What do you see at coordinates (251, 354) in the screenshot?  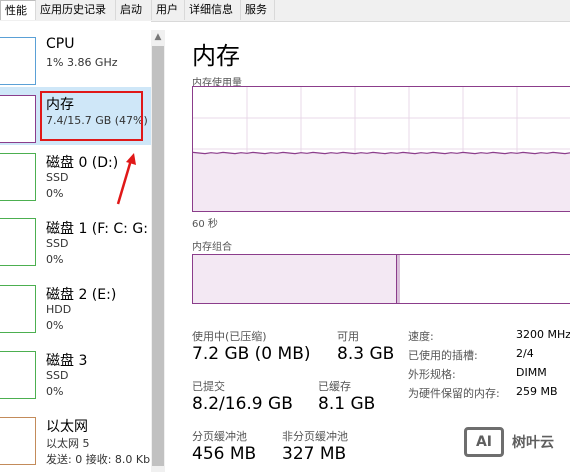 I see `in-use-value: 7.2 GB (0 MB)` at bounding box center [251, 354].